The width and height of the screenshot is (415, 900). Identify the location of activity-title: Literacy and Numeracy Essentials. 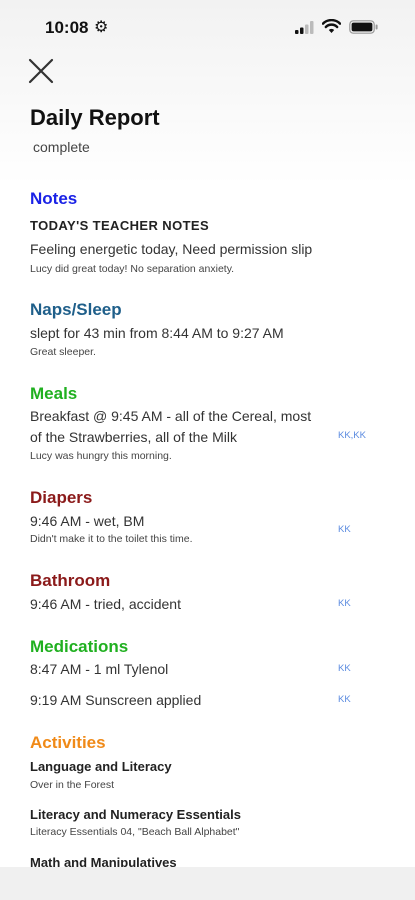
(135, 814).